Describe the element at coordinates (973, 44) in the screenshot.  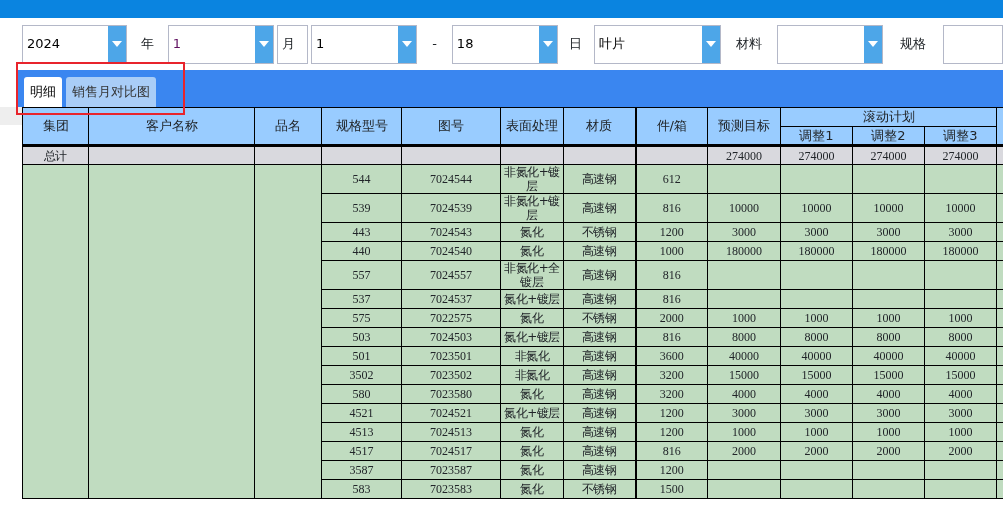
I see `input-field` at that location.